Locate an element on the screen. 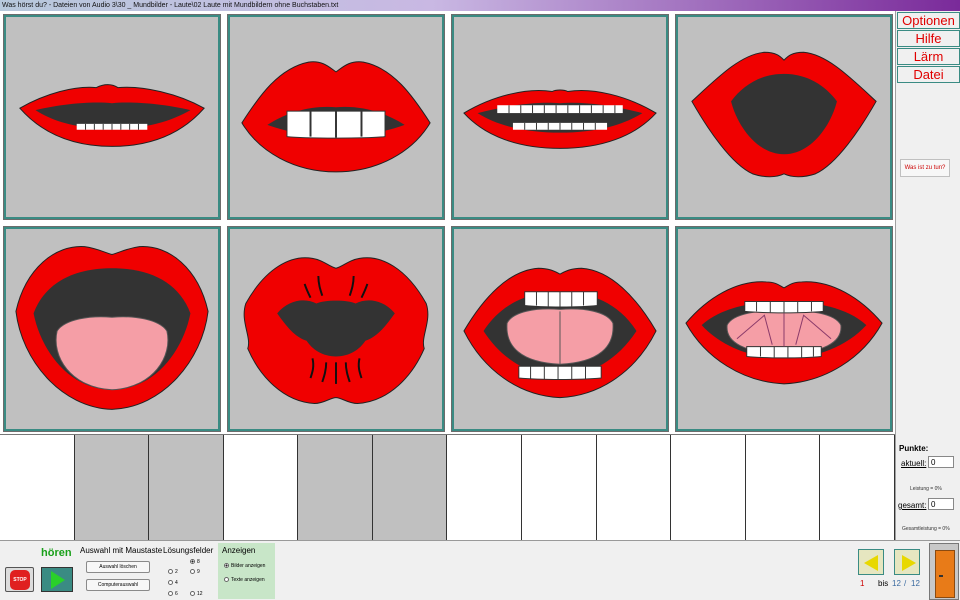 This screenshot has height=600, width=960. page-from: 1 is located at coordinates (862, 583).